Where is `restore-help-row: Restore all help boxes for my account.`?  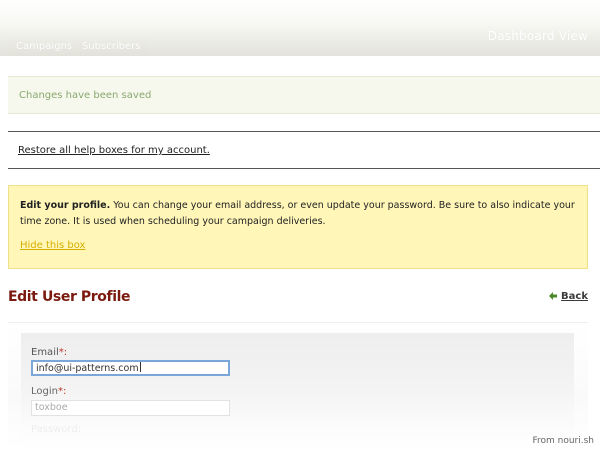
restore-help-row: Restore all help boxes for my account. is located at coordinates (304, 150).